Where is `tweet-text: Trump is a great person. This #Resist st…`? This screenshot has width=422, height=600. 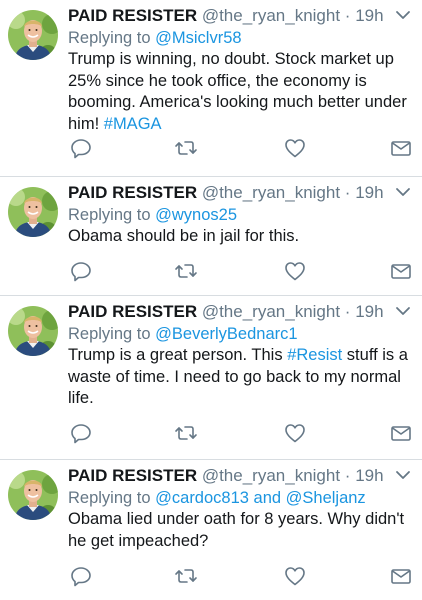
tweet-text: Trump is a great person. This #Resist st… is located at coordinates (240, 377).